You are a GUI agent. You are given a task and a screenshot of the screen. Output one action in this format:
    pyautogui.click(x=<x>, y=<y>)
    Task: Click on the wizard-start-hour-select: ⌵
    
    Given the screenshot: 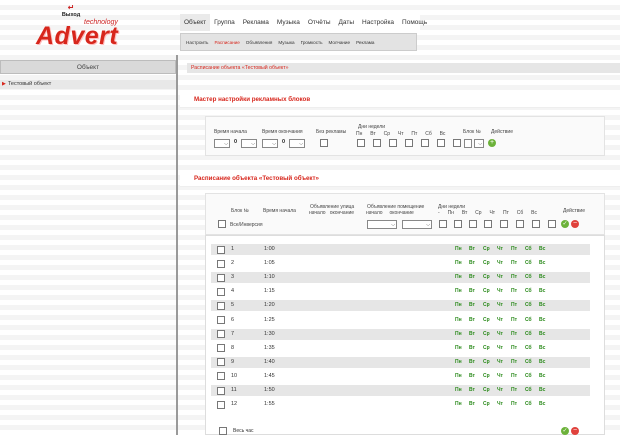 What is the action you would take?
    pyautogui.click(x=222, y=143)
    